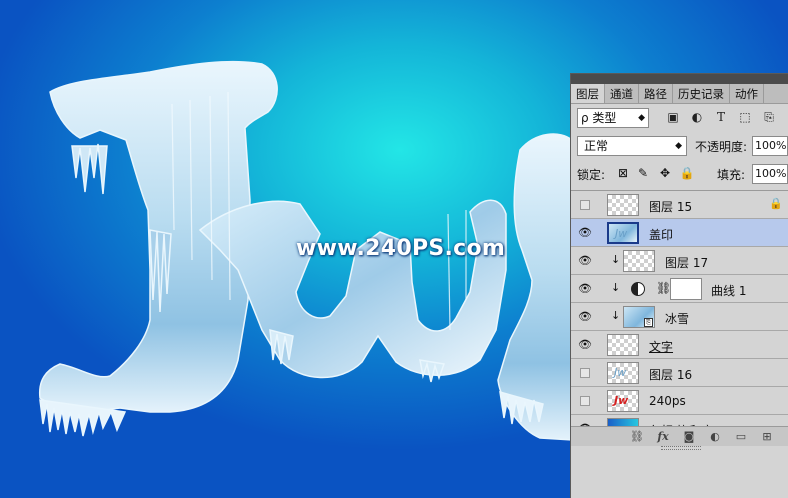 The image size is (788, 498). Describe the element at coordinates (686, 289) in the screenshot. I see `layer-mask-thumbnail` at that location.